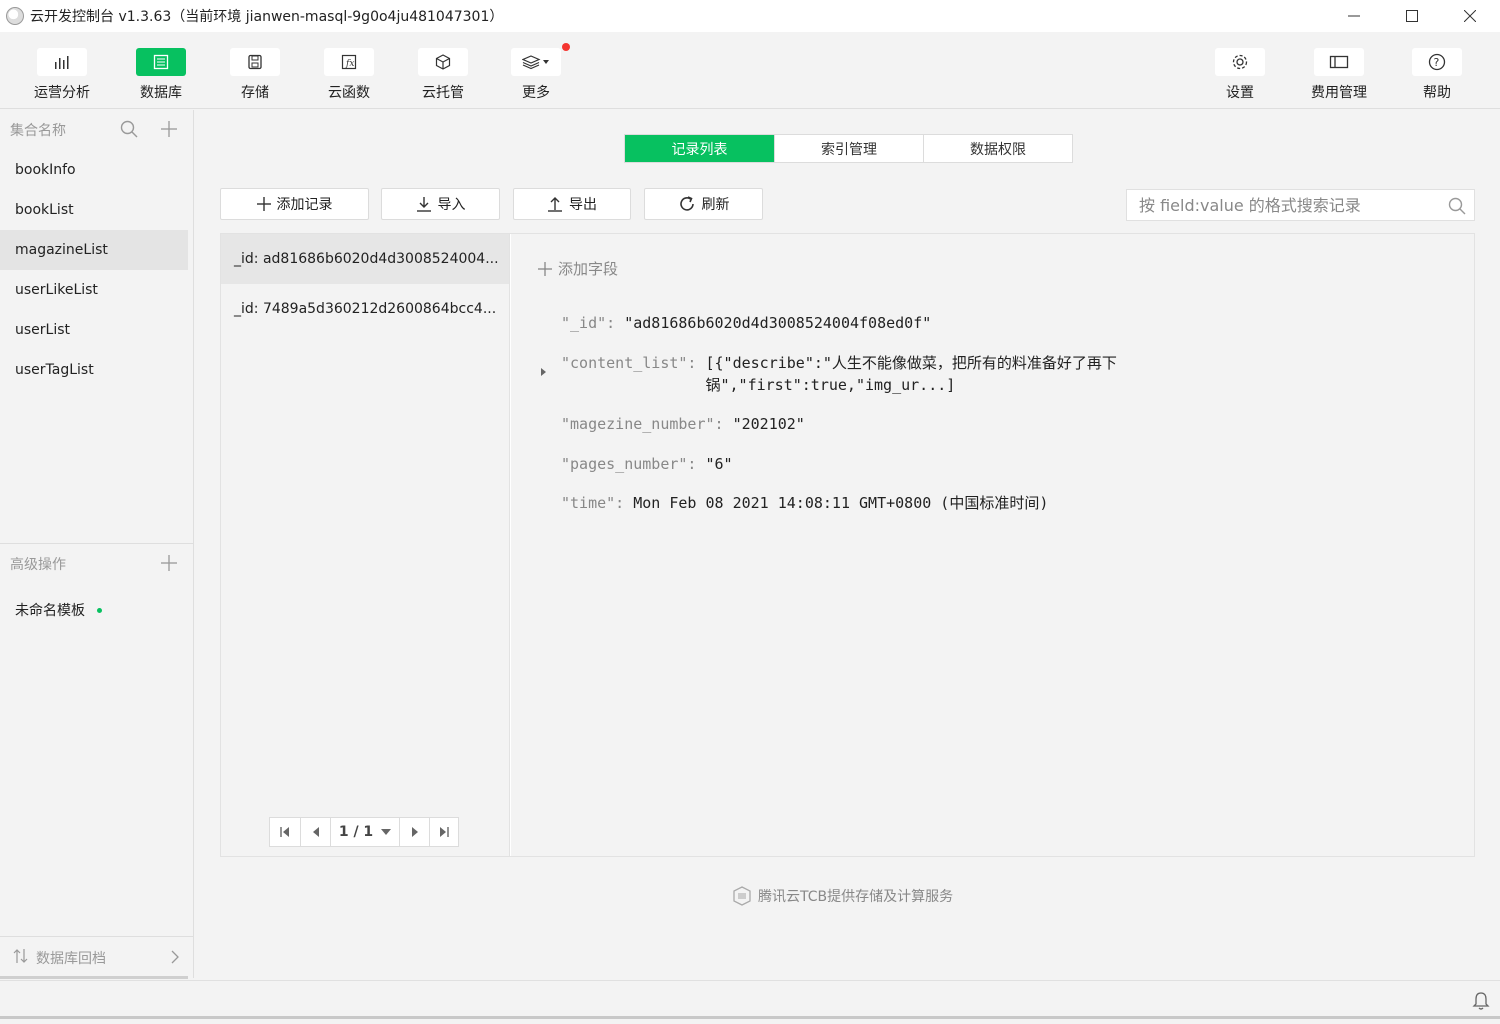 The height and width of the screenshot is (1024, 1500). Describe the element at coordinates (633, 464) in the screenshot. I see `field-key: "pages_number":` at that location.